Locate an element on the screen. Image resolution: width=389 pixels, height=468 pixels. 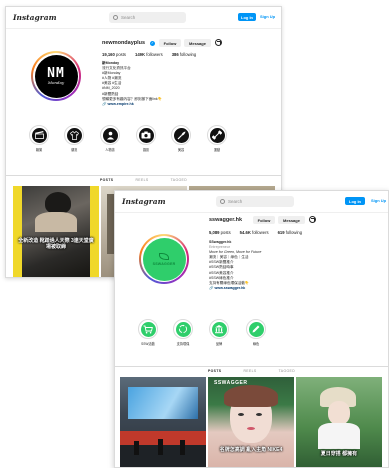
shirt-icon is located at coordinates (74, 135).